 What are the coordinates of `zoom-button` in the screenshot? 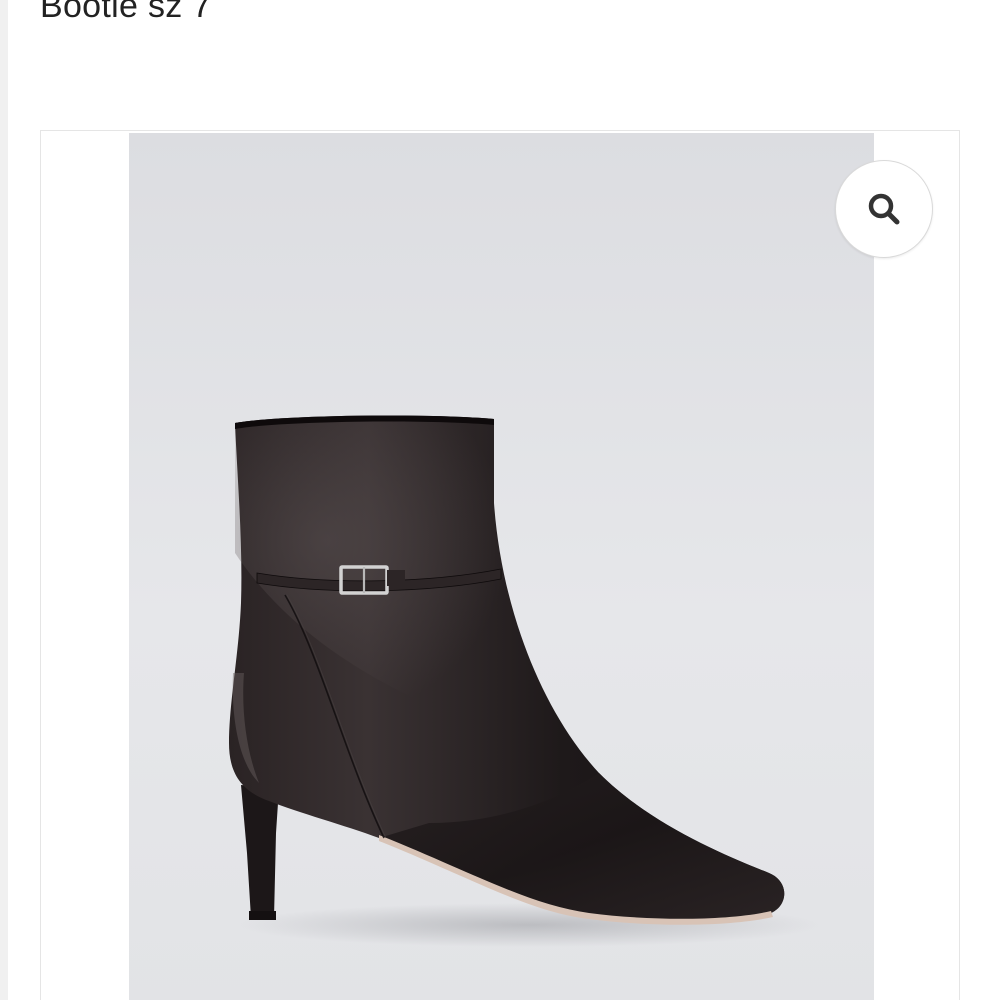 It's located at (884, 209).